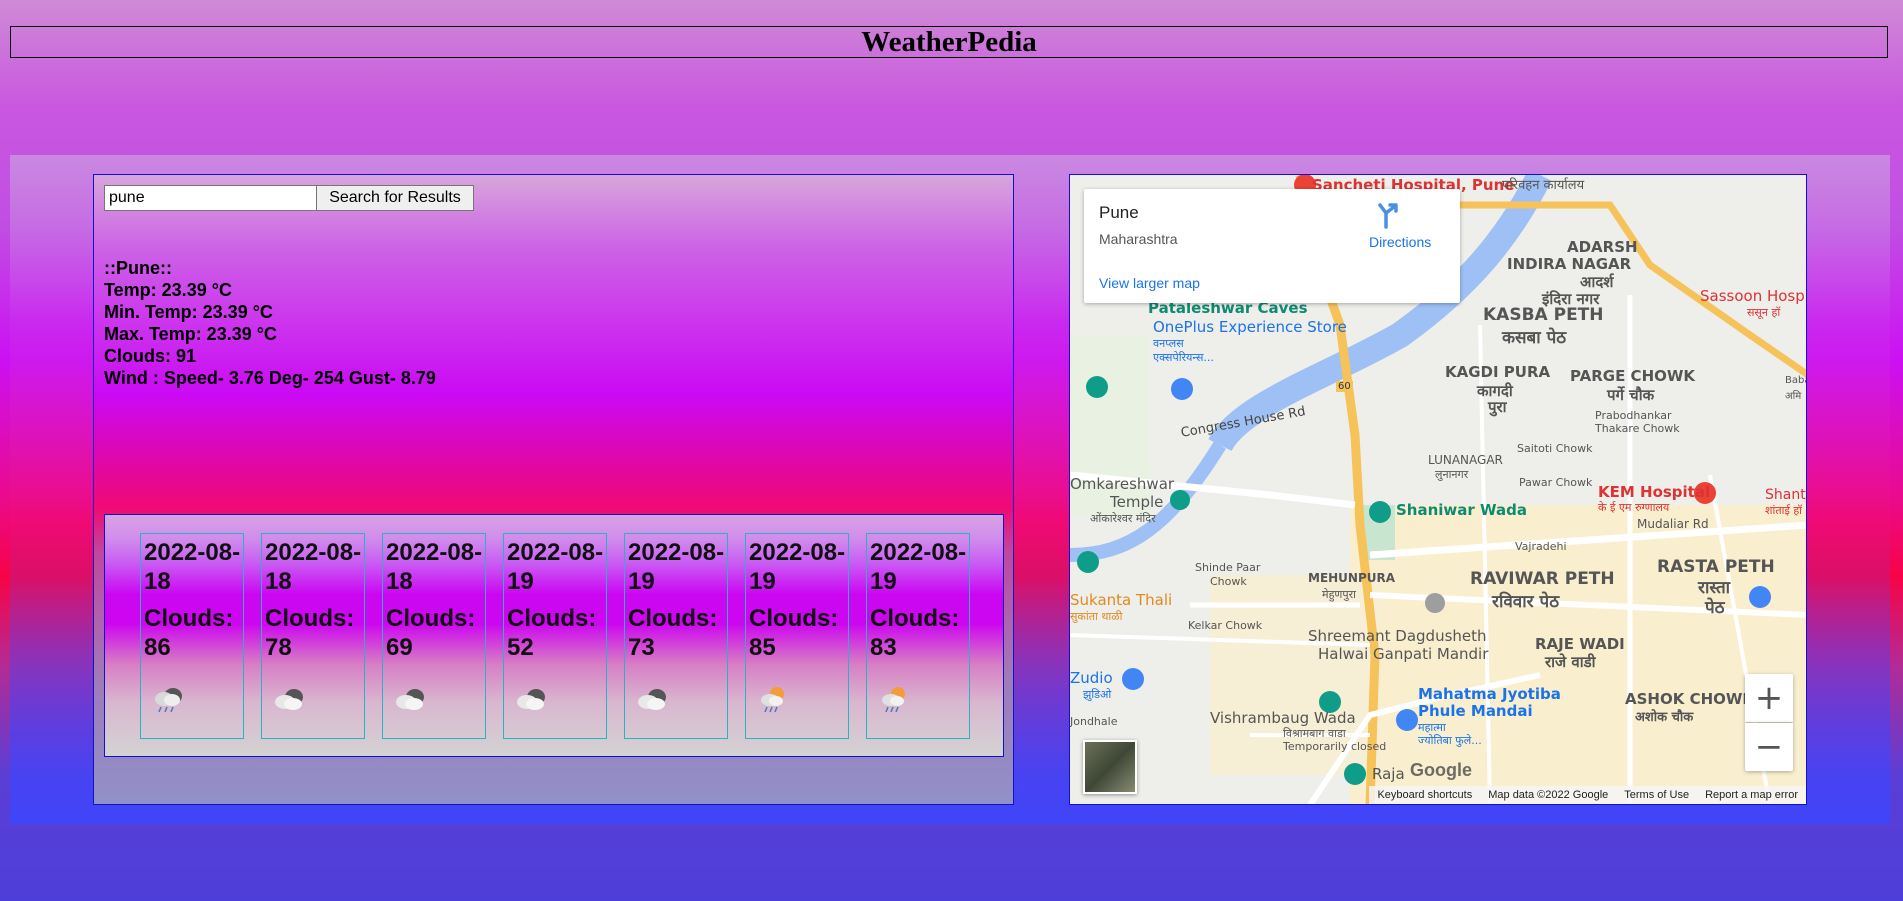 This screenshot has height=901, width=1903. I want to click on wind-value: Wind : Speed- 3.76 Deg- 254 Gust- 8.79, so click(270, 378).